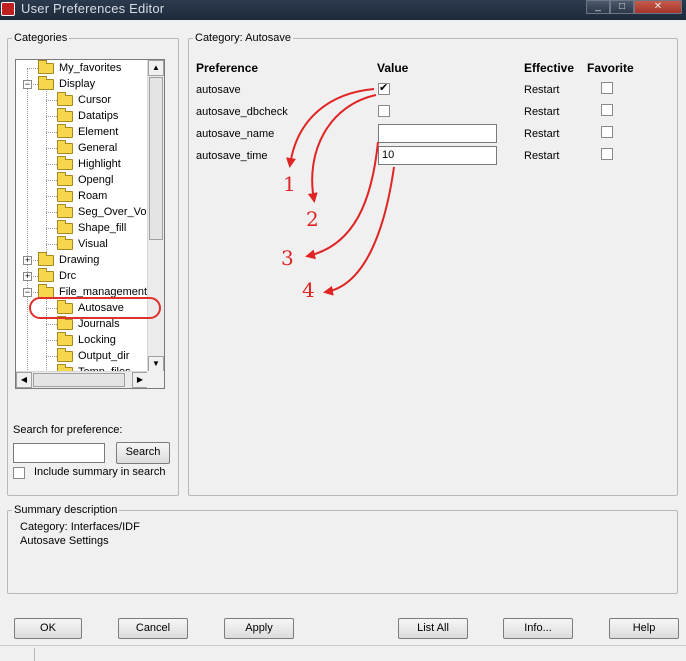 Image resolution: width=686 pixels, height=661 pixels. Describe the element at coordinates (66, 510) in the screenshot. I see `summary-label: Summary description` at that location.